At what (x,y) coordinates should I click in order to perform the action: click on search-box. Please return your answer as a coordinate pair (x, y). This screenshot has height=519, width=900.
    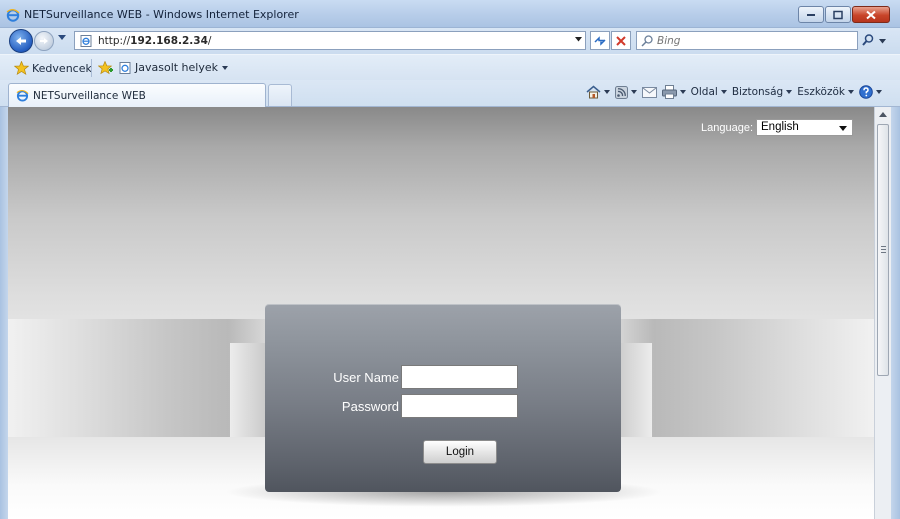
    Looking at the image, I should click on (747, 40).